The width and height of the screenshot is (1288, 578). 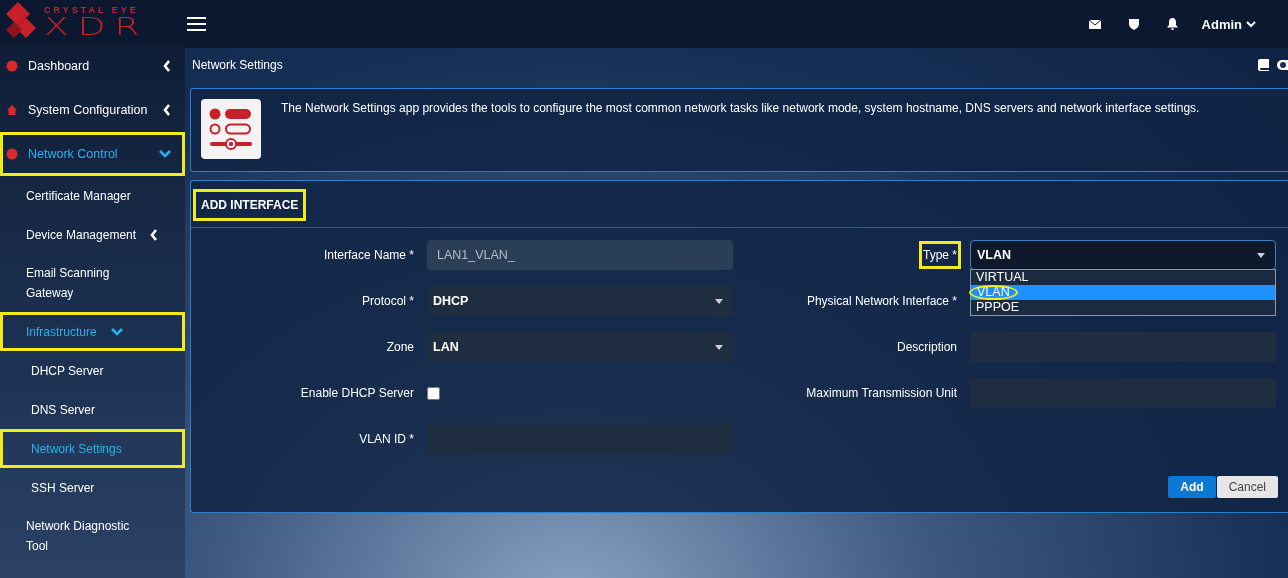 What do you see at coordinates (1247, 487) in the screenshot?
I see `cancel-button: Cancel` at bounding box center [1247, 487].